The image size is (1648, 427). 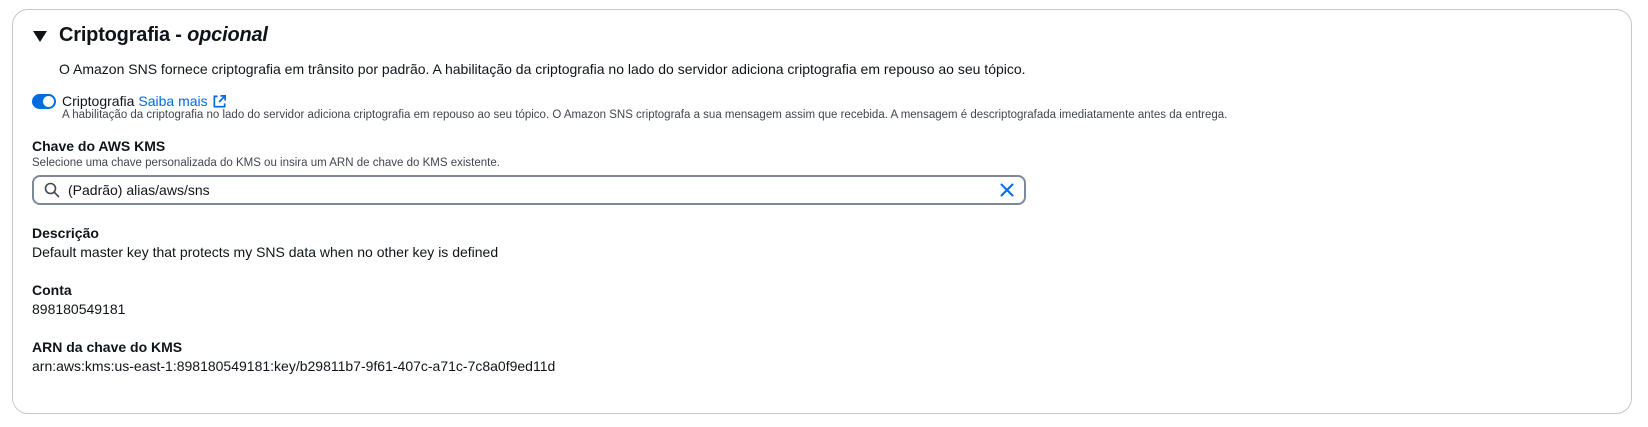 I want to click on external-link-icon, so click(x=219, y=101).